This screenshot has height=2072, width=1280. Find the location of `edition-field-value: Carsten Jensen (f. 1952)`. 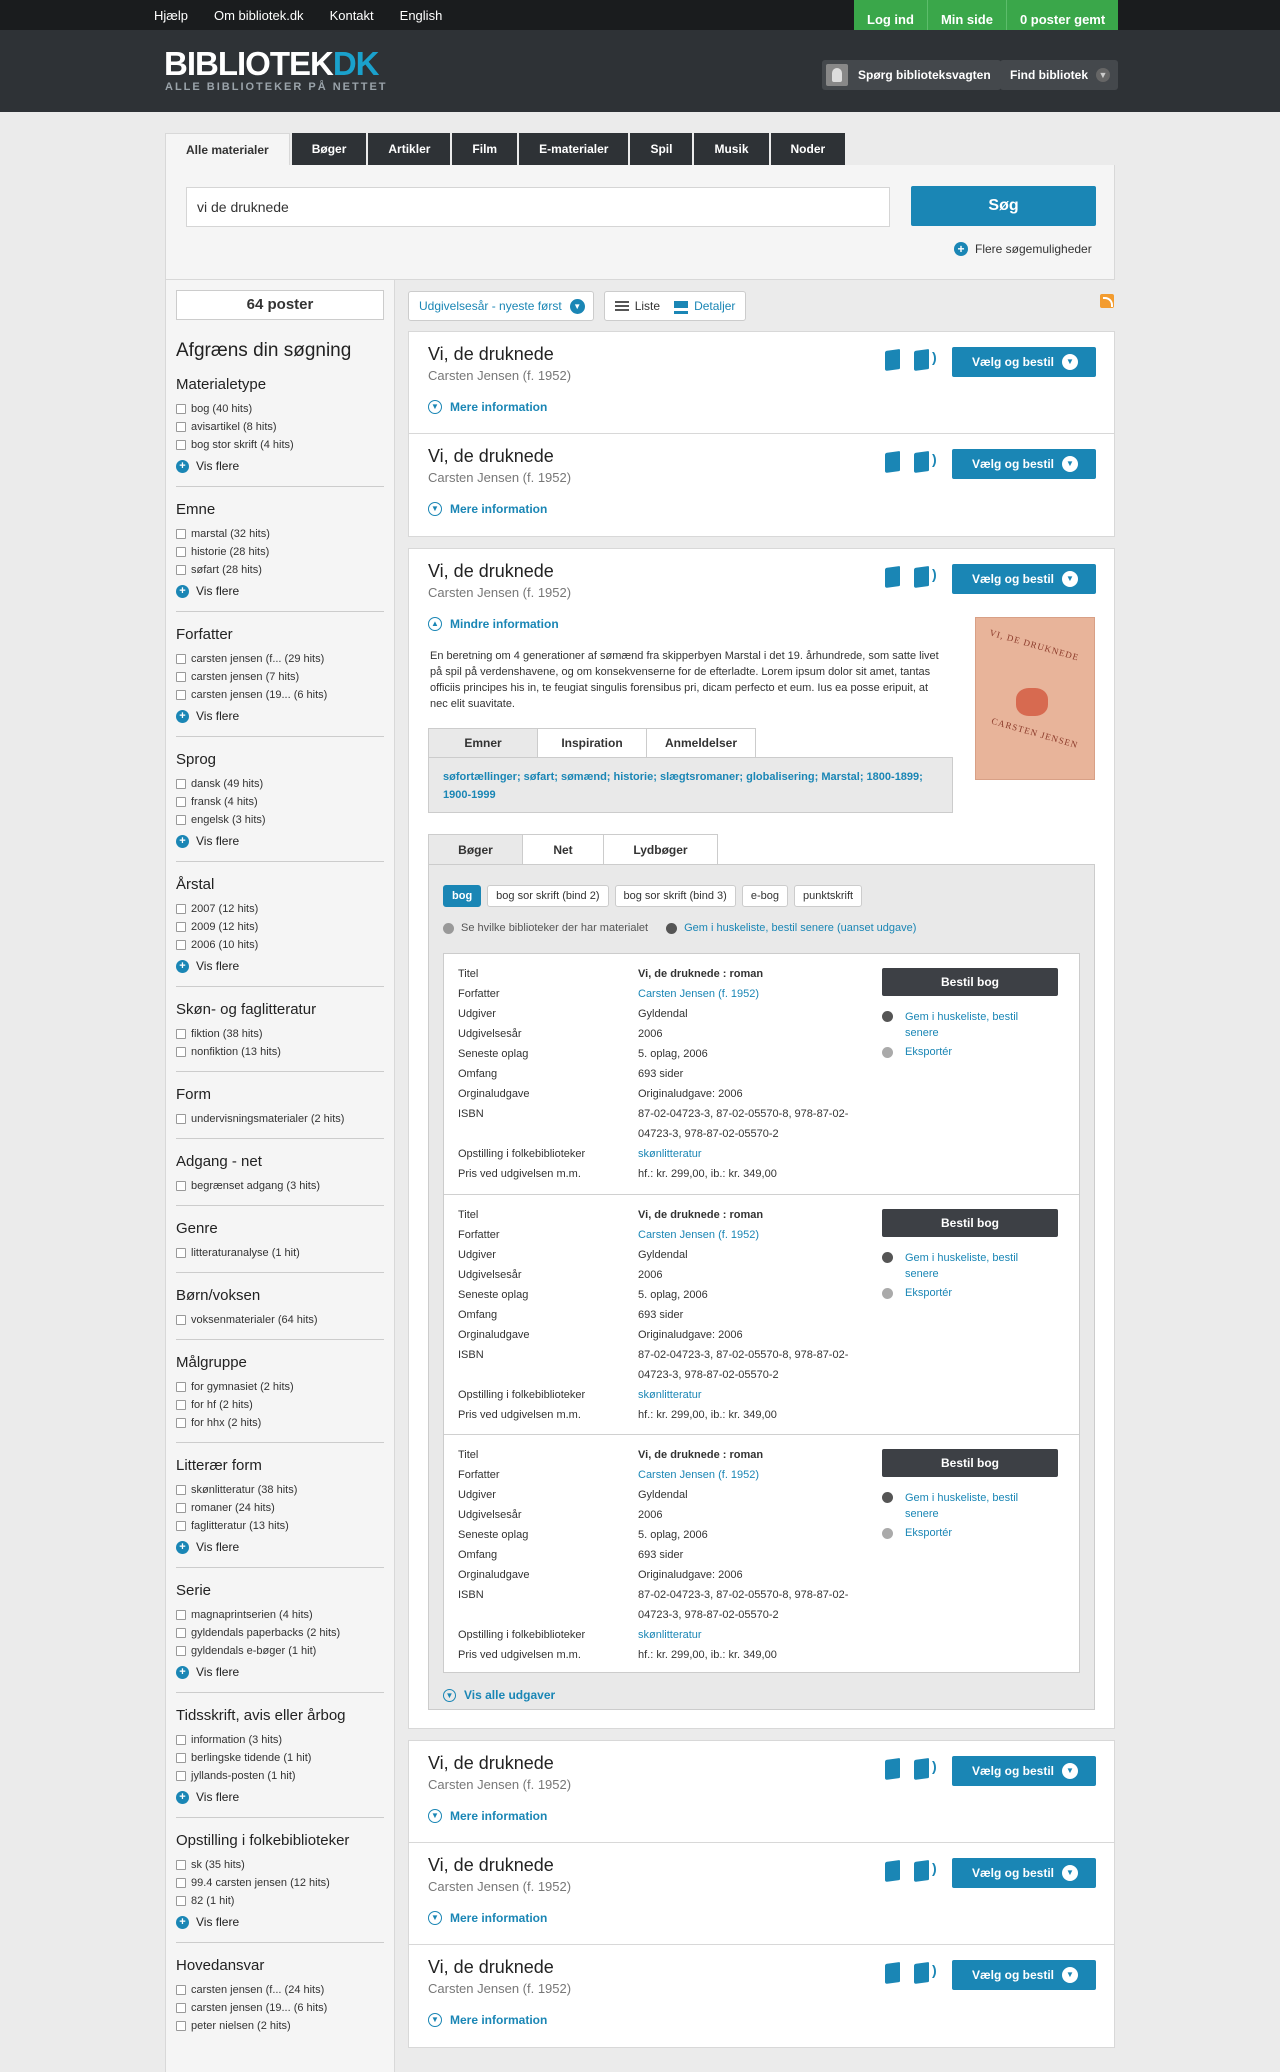

edition-field-value: Carsten Jensen (f. 1952) is located at coordinates (748, 1475).